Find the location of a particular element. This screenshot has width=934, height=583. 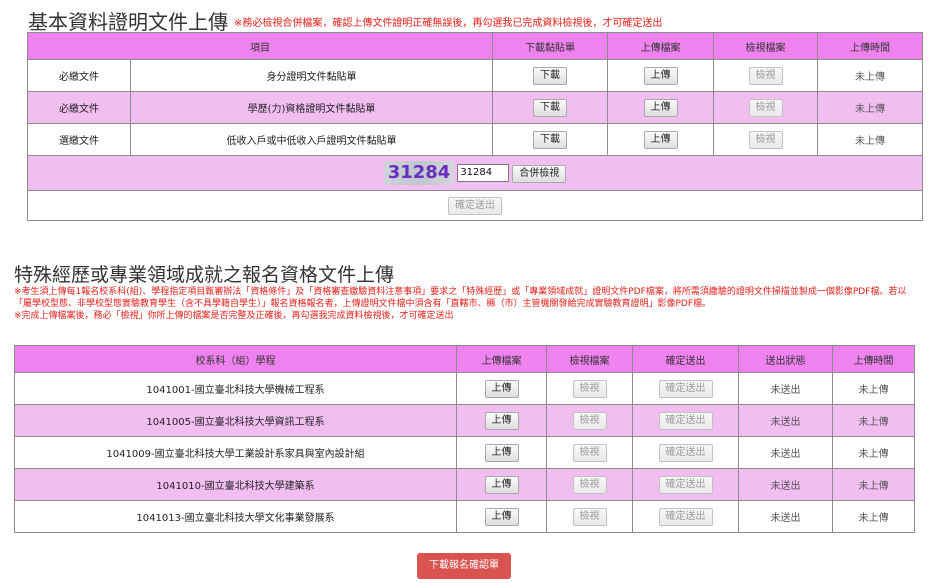

section1-title-text: 基本資料證明文件上傳 is located at coordinates (128, 22).